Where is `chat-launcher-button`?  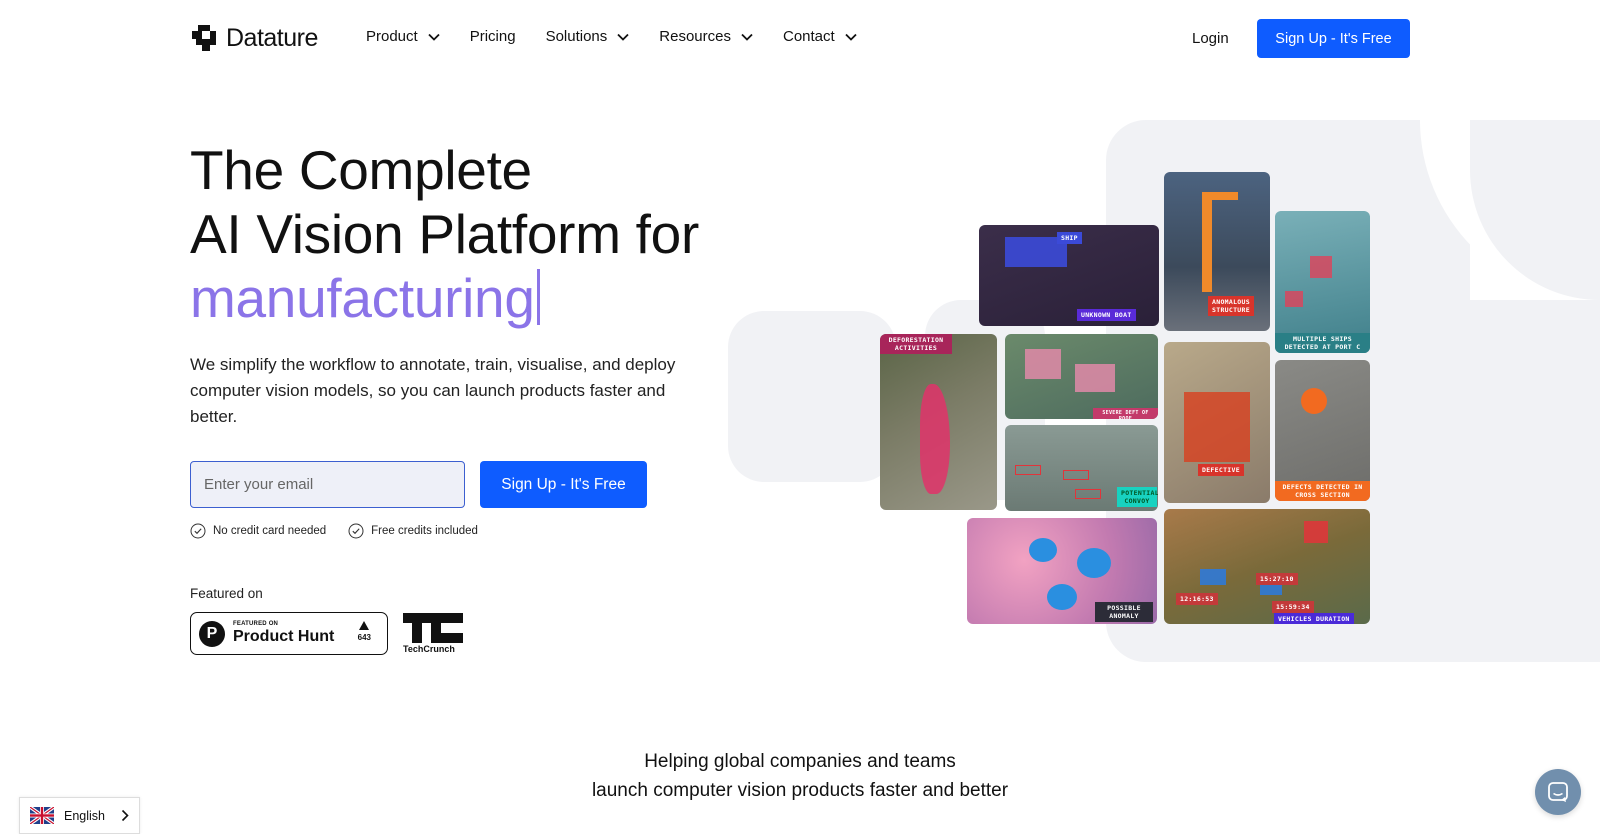
chat-launcher-button is located at coordinates (1558, 792).